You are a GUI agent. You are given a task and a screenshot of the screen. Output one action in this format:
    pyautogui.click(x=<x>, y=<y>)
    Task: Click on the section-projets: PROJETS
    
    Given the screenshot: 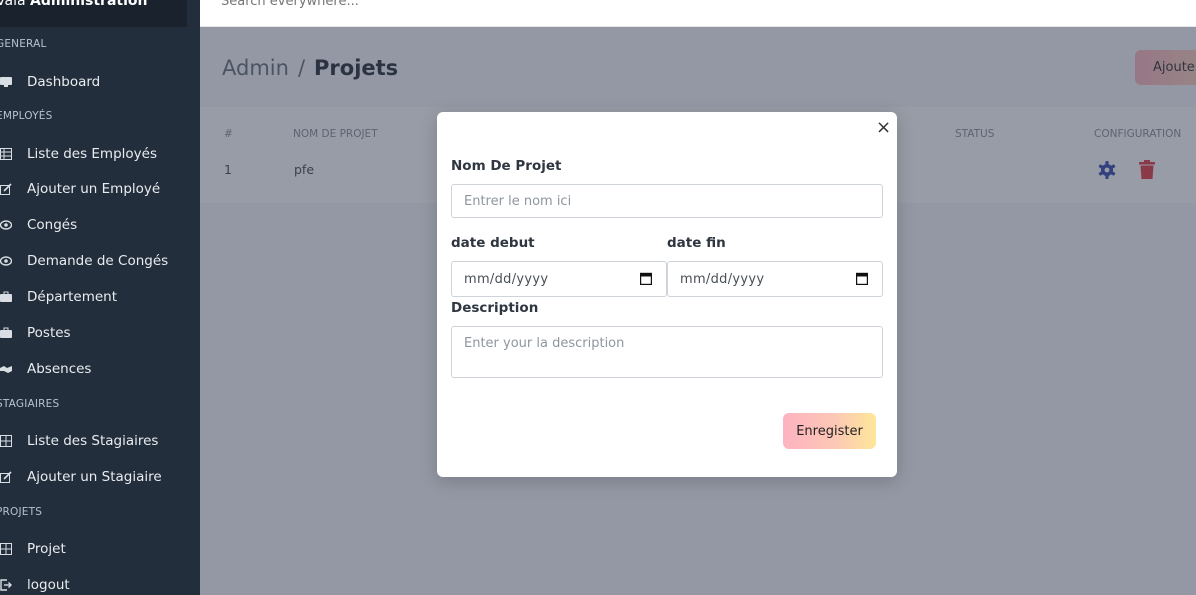 What is the action you would take?
    pyautogui.click(x=21, y=512)
    